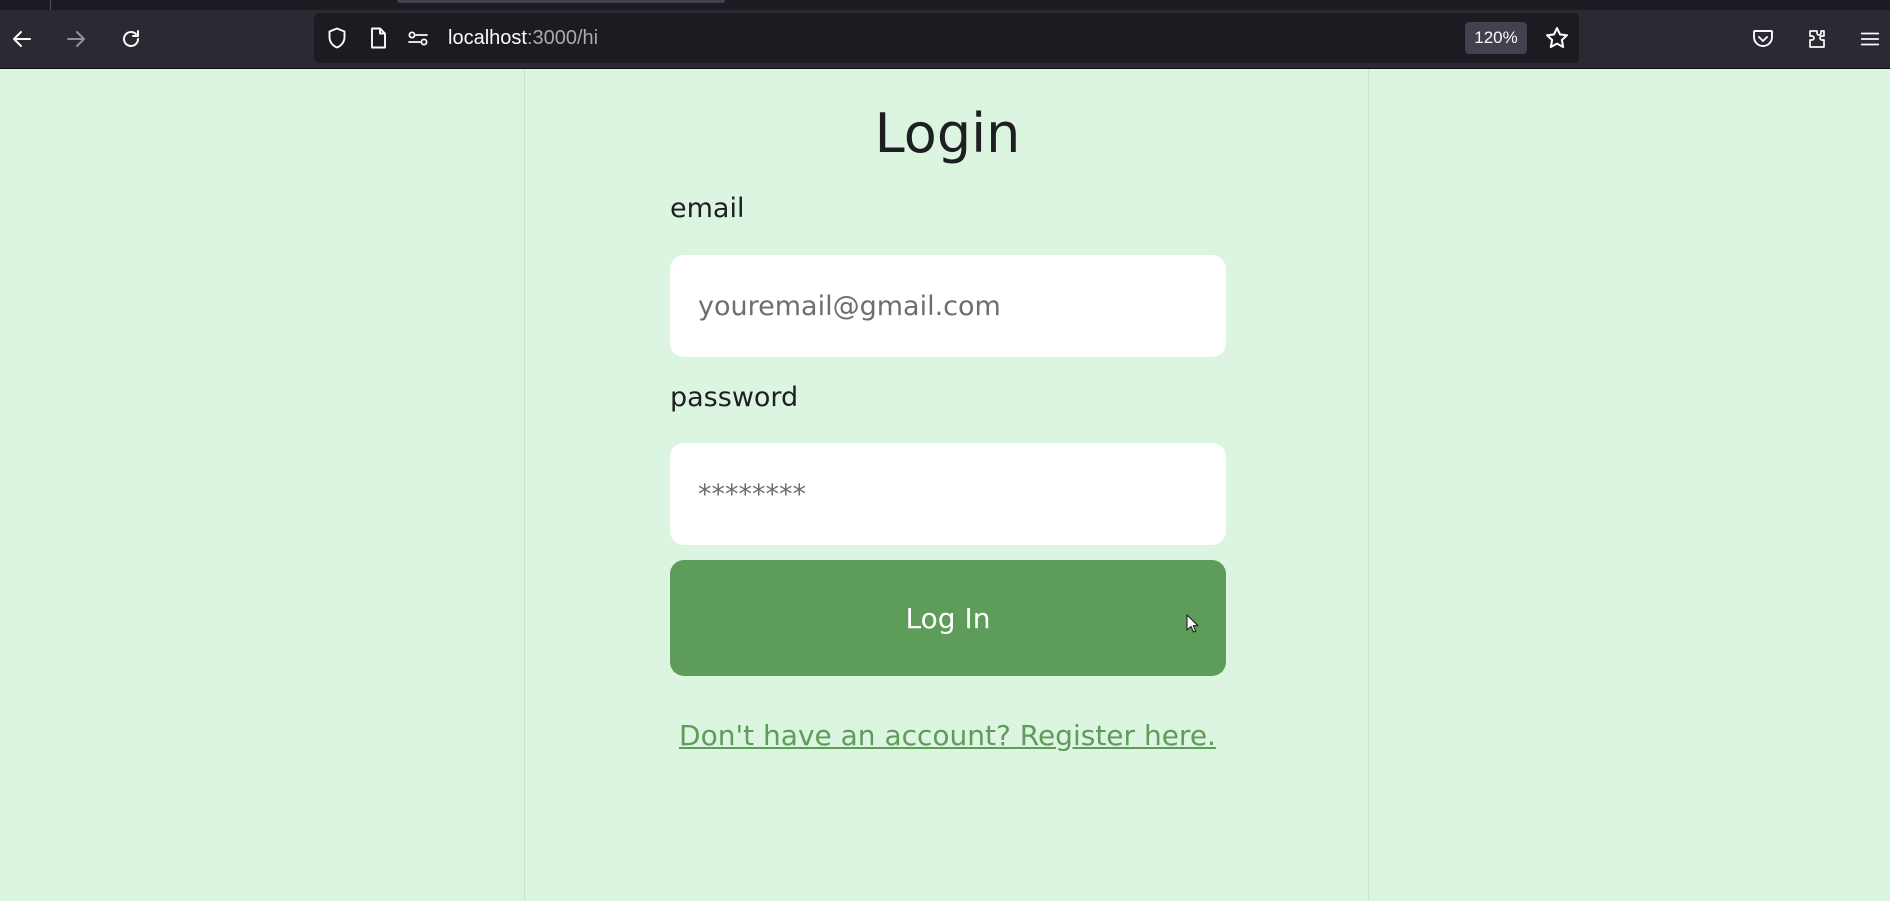  I want to click on email-field, so click(948, 306).